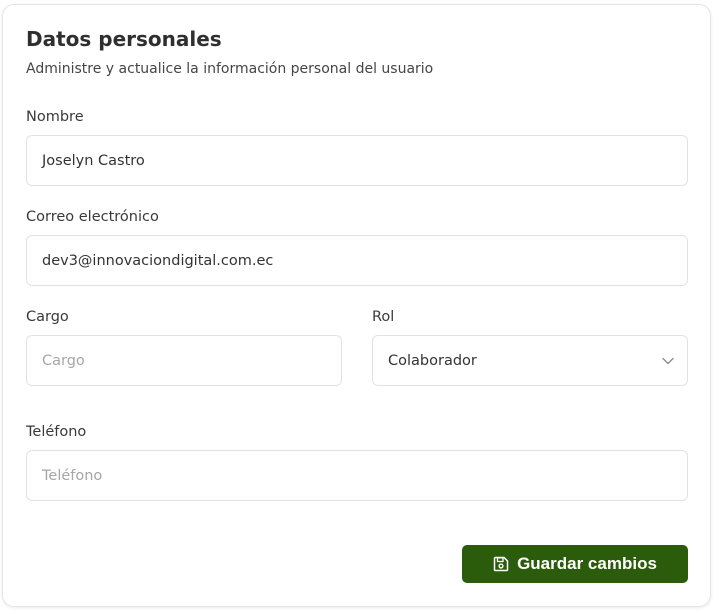 This screenshot has height=615, width=720. What do you see at coordinates (357, 160) in the screenshot?
I see `nombre-input: Joselyn Castro` at bounding box center [357, 160].